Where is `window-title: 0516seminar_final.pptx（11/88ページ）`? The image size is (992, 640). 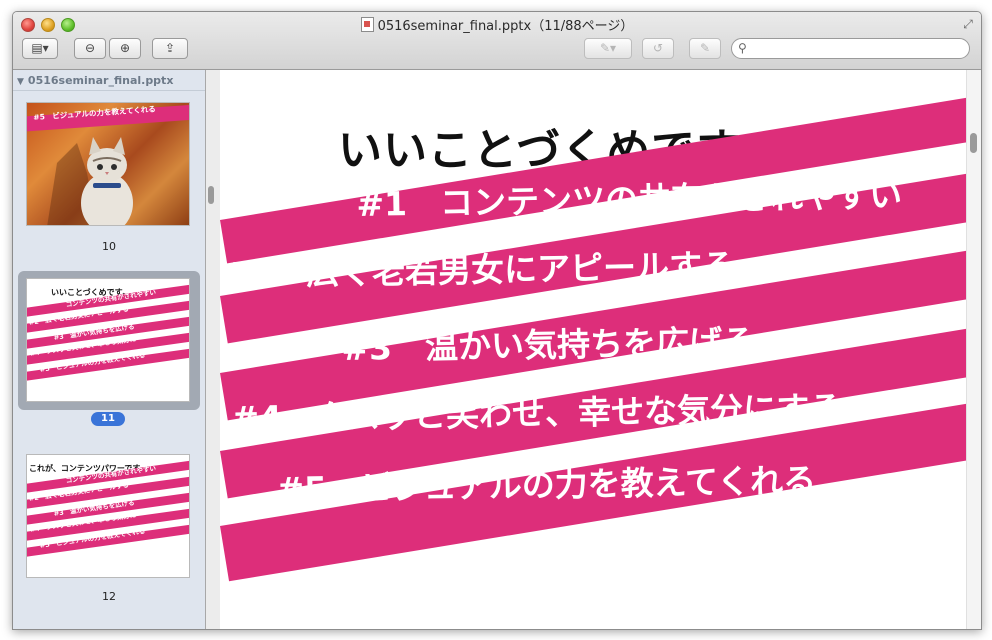 window-title: 0516seminar_final.pptx（11/88ページ） is located at coordinates (505, 26).